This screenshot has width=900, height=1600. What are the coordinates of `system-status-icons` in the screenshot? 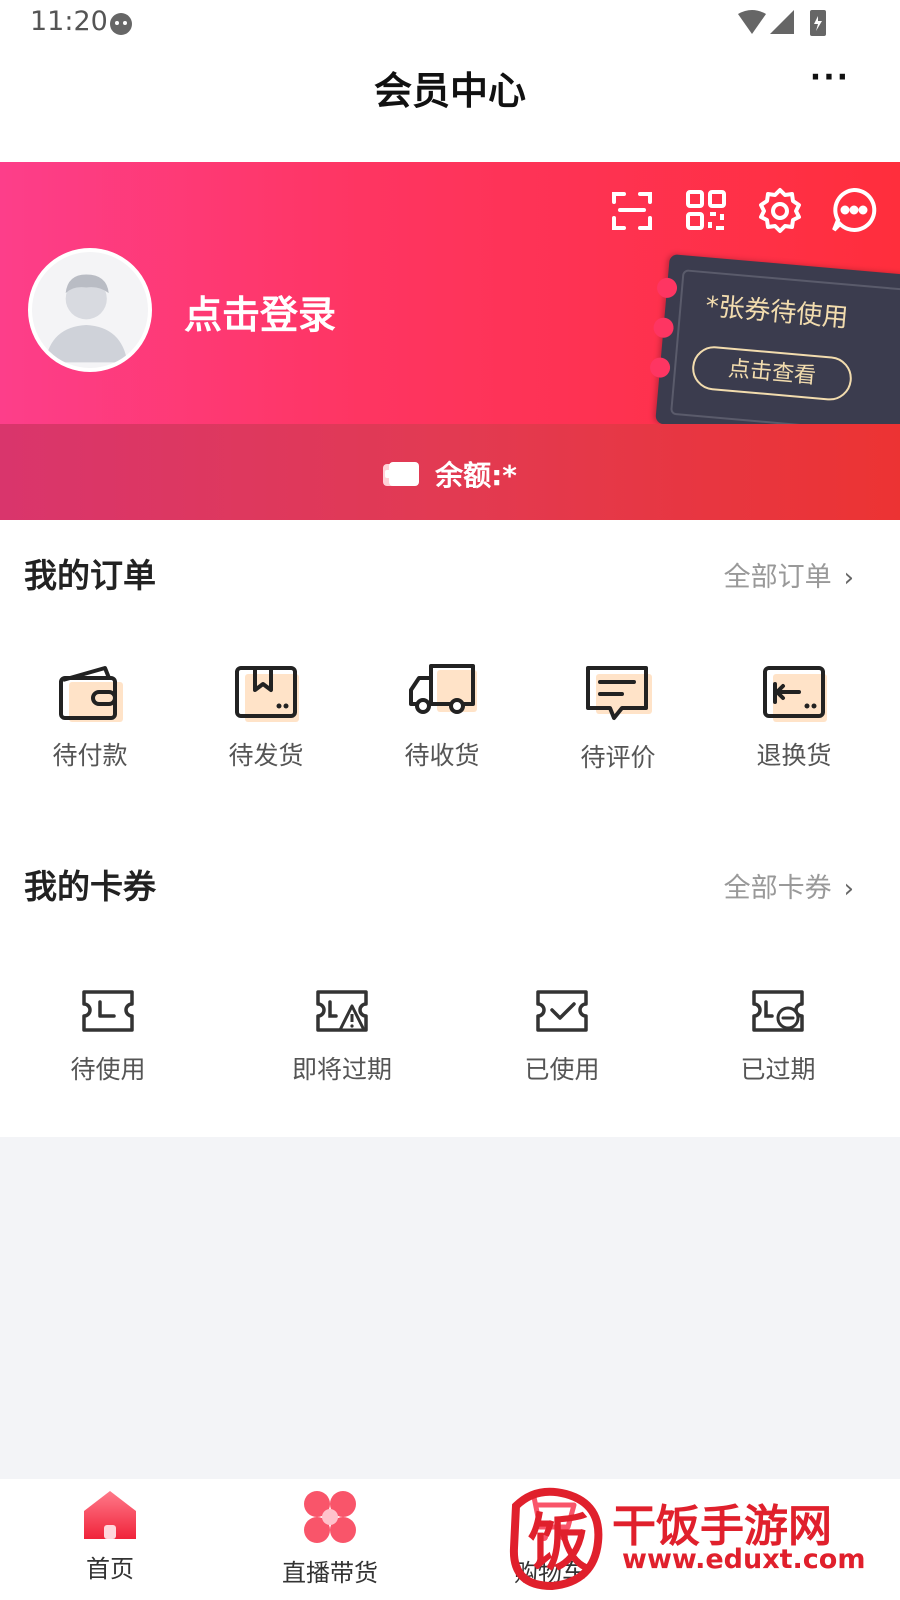 It's located at (782, 23).